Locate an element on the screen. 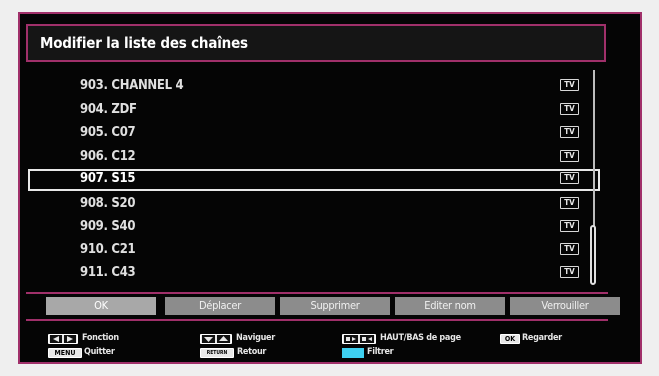 The width and height of the screenshot is (659, 376). channel-name: 904. ZDF is located at coordinates (108, 109).